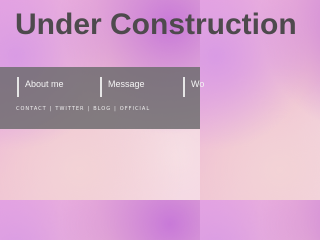 The height and width of the screenshot is (240, 320). What do you see at coordinates (193, 87) in the screenshot?
I see `menu-item-wo: Wo` at bounding box center [193, 87].